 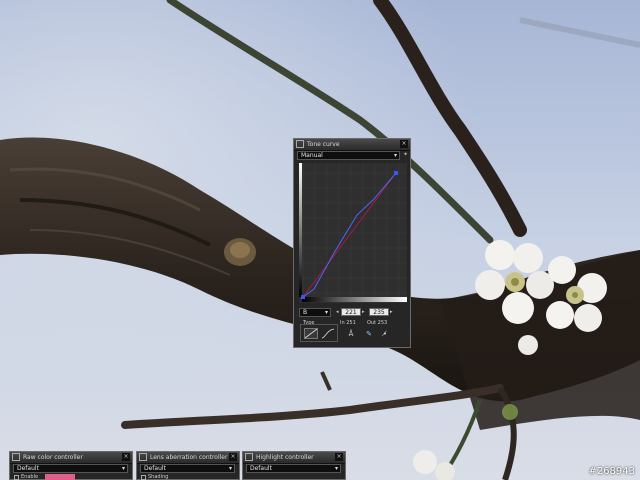 I want to click on curve-point-end, so click(x=396, y=173).